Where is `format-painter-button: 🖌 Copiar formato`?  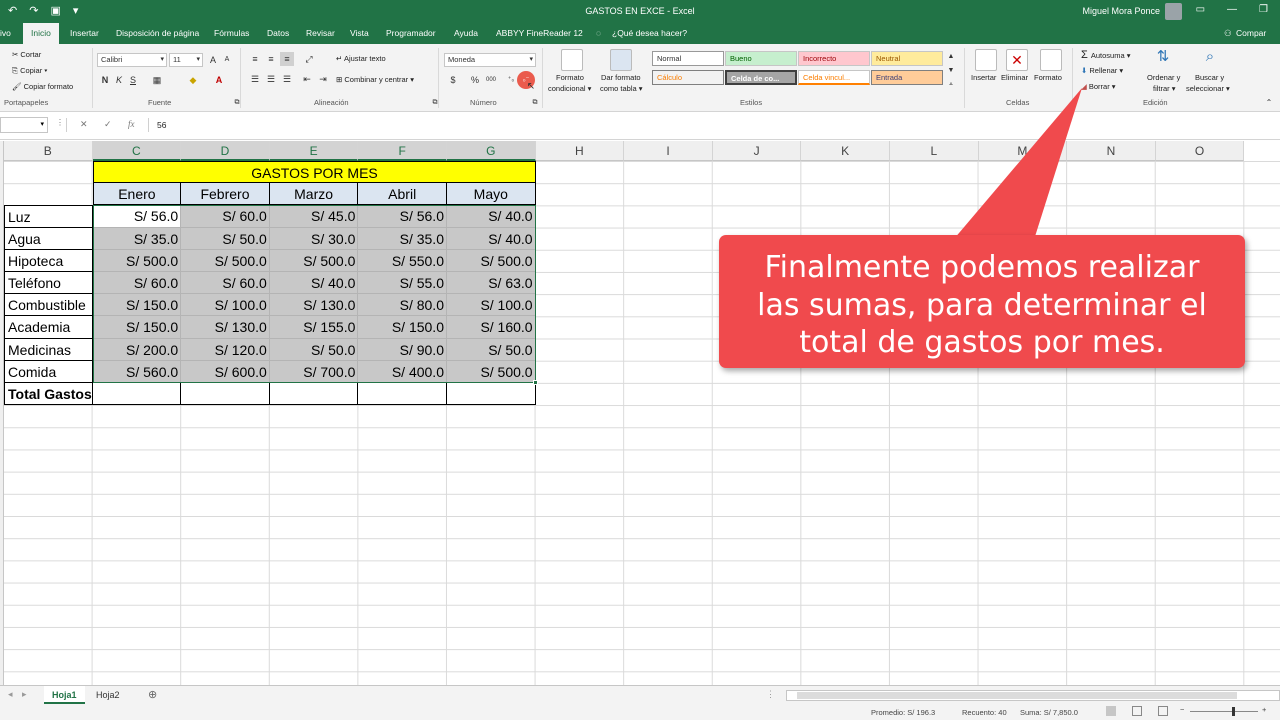 format-painter-button: 🖌 Copiar formato is located at coordinates (42, 86).